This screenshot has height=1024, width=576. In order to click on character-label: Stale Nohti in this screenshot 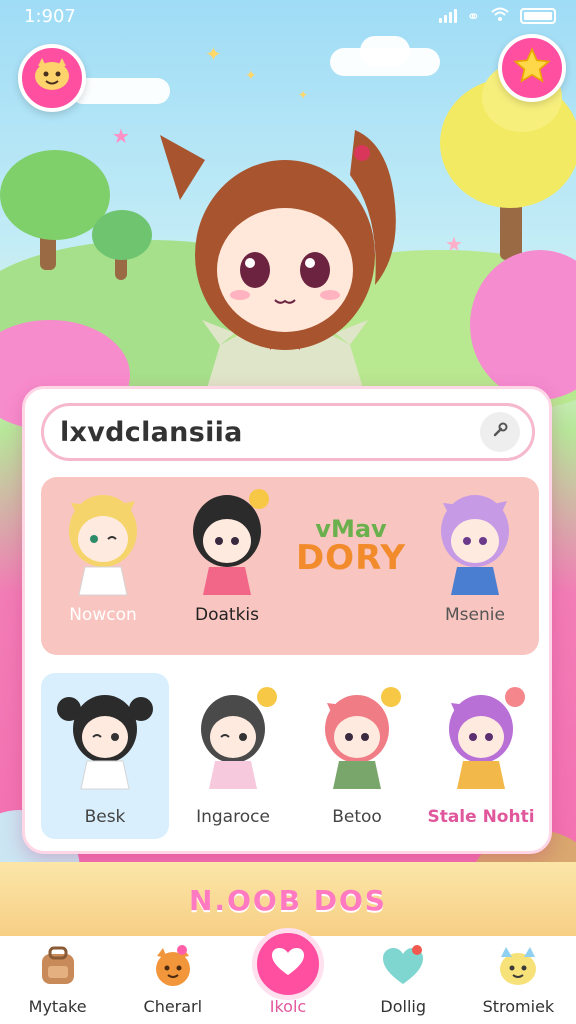, I will do `click(481, 817)`.